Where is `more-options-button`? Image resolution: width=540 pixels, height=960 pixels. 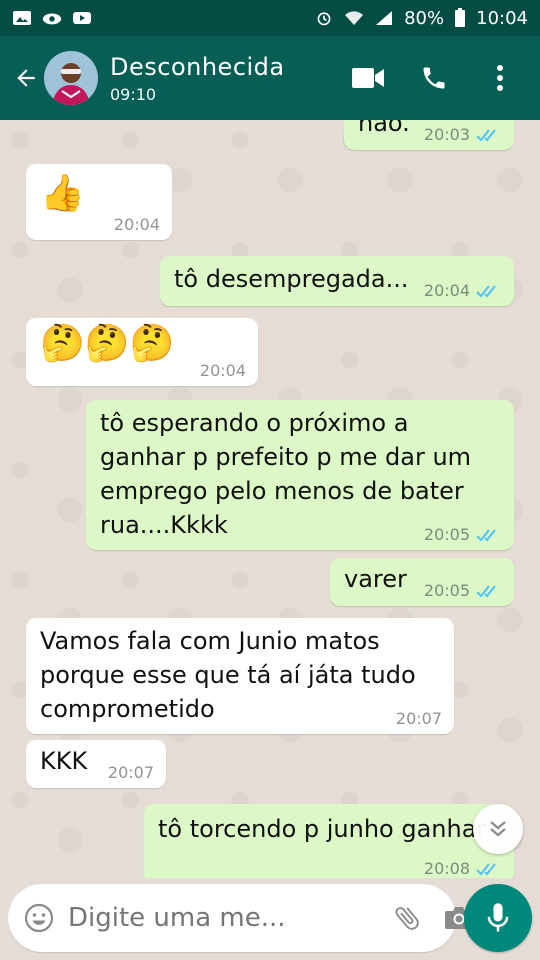
more-options-button is located at coordinates (500, 78).